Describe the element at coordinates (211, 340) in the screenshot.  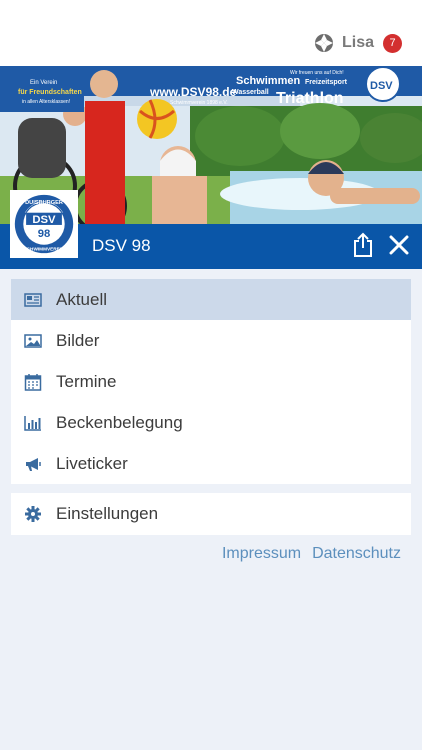
I see `menu-item-bilder: Bilder` at that location.